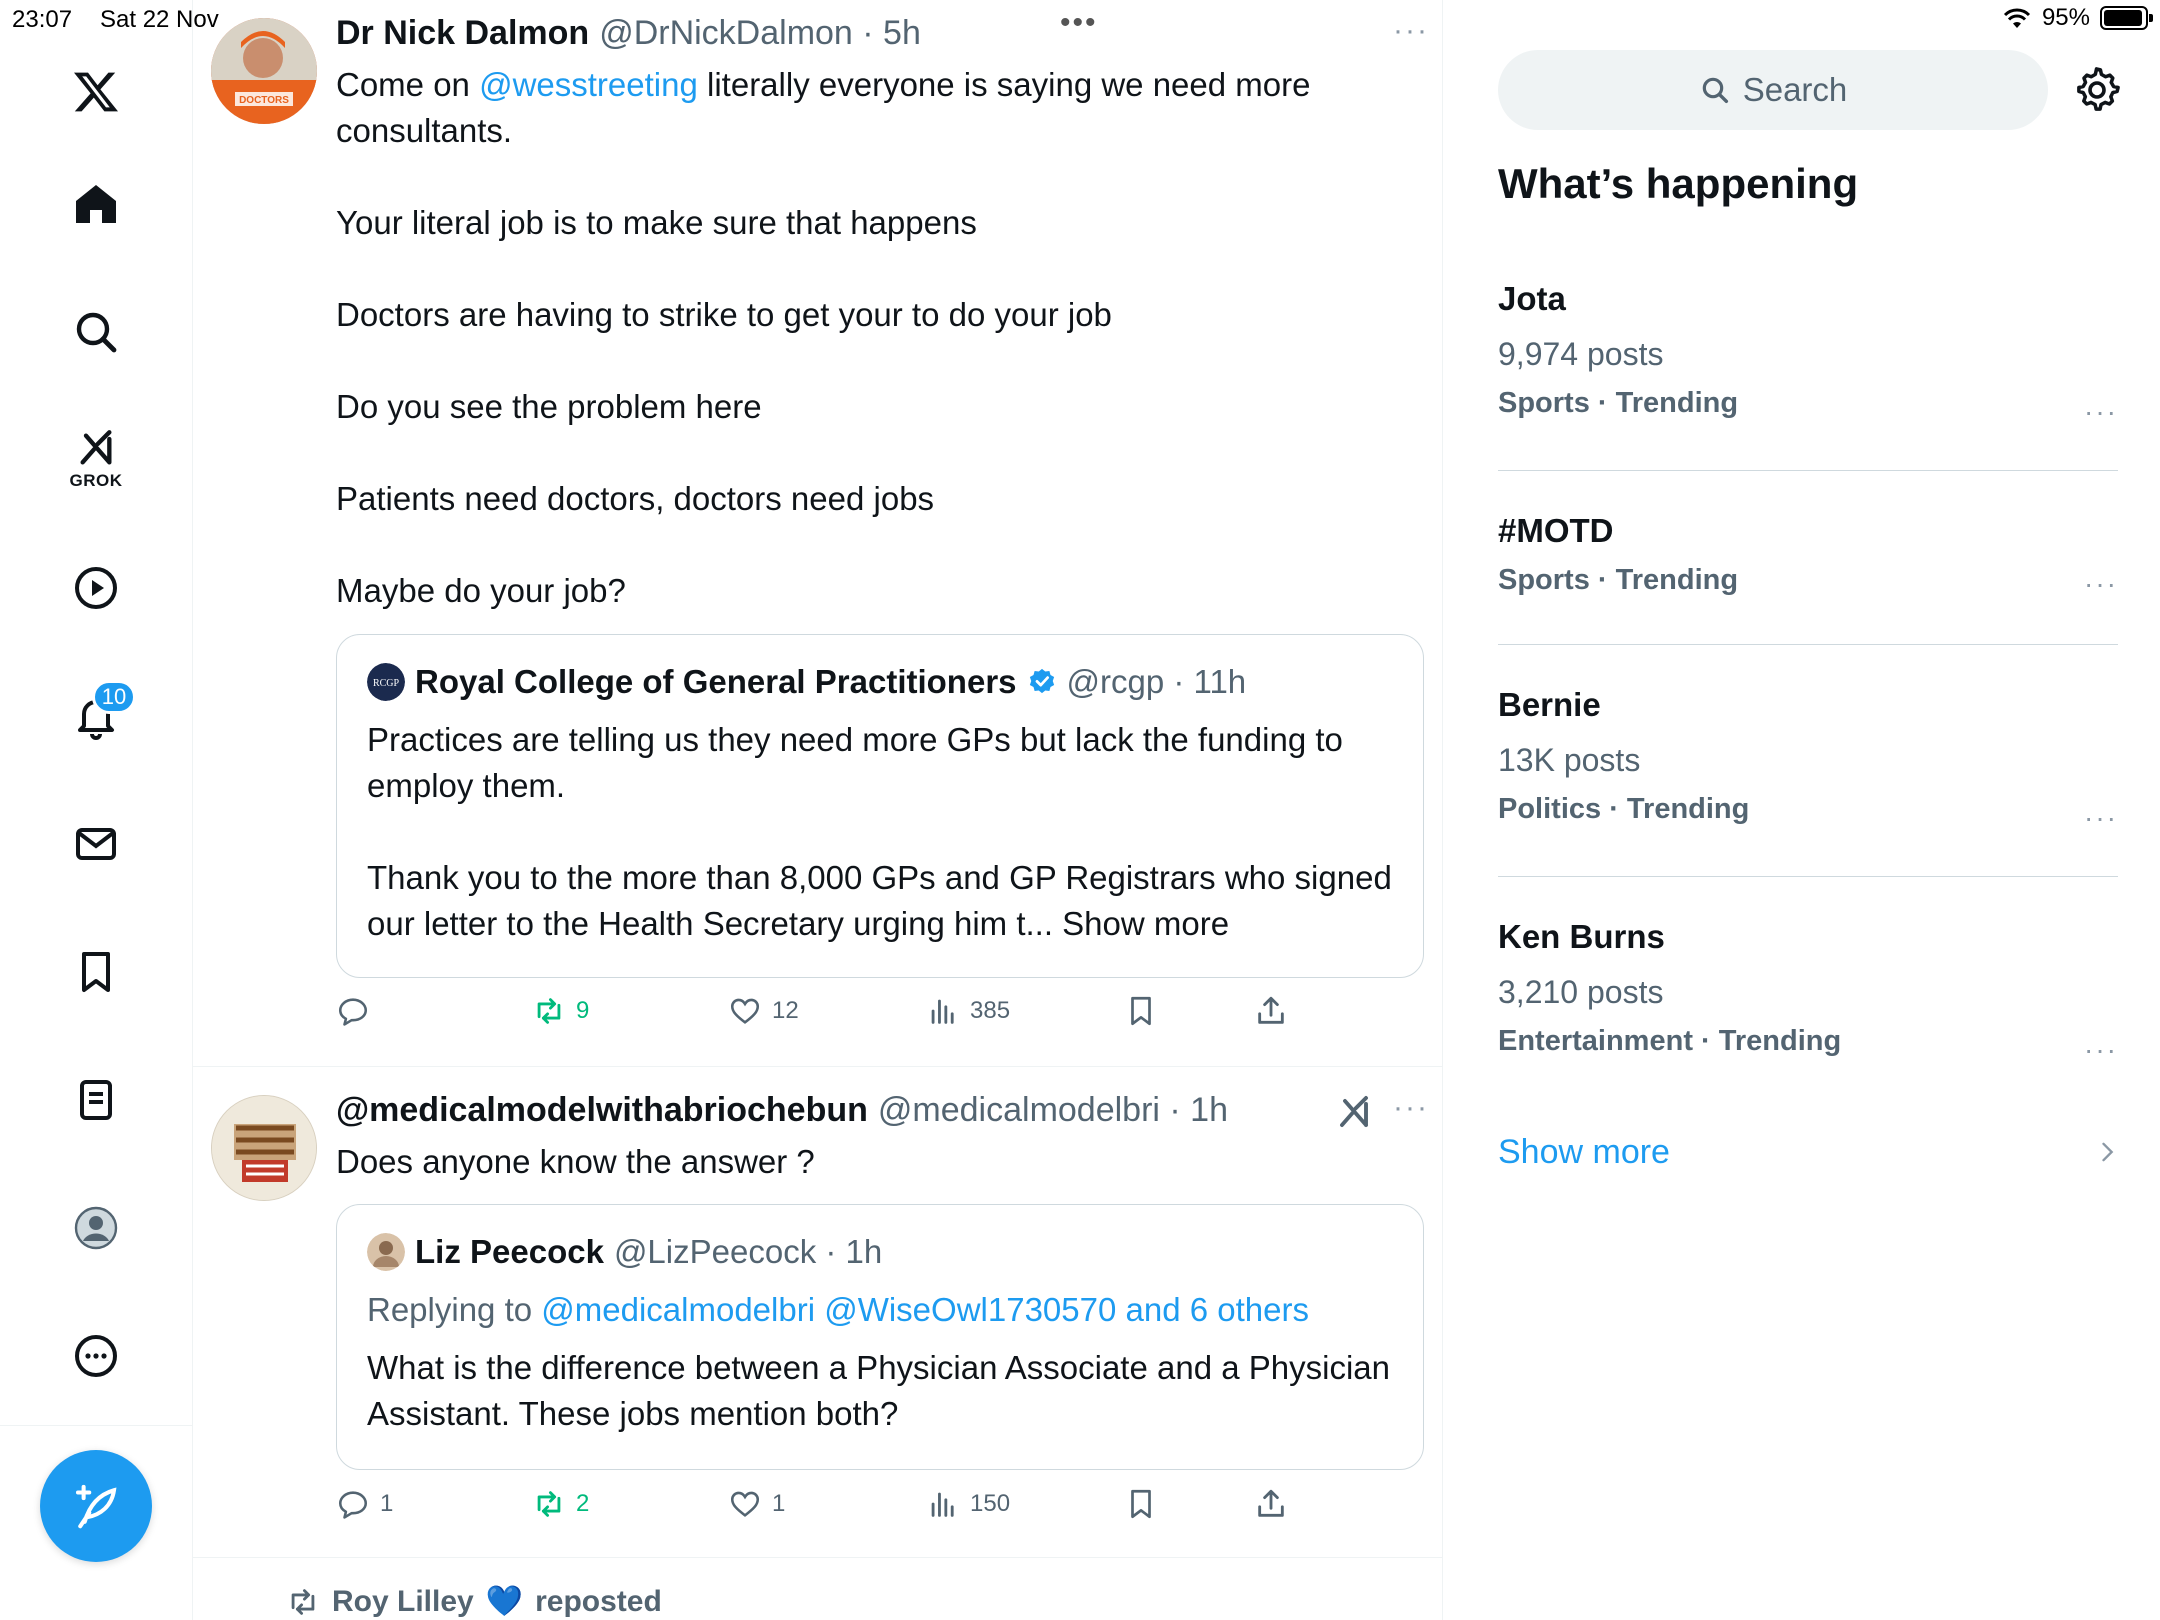 The image size is (2160, 1620). I want to click on views-button: 385, so click(968, 1011).